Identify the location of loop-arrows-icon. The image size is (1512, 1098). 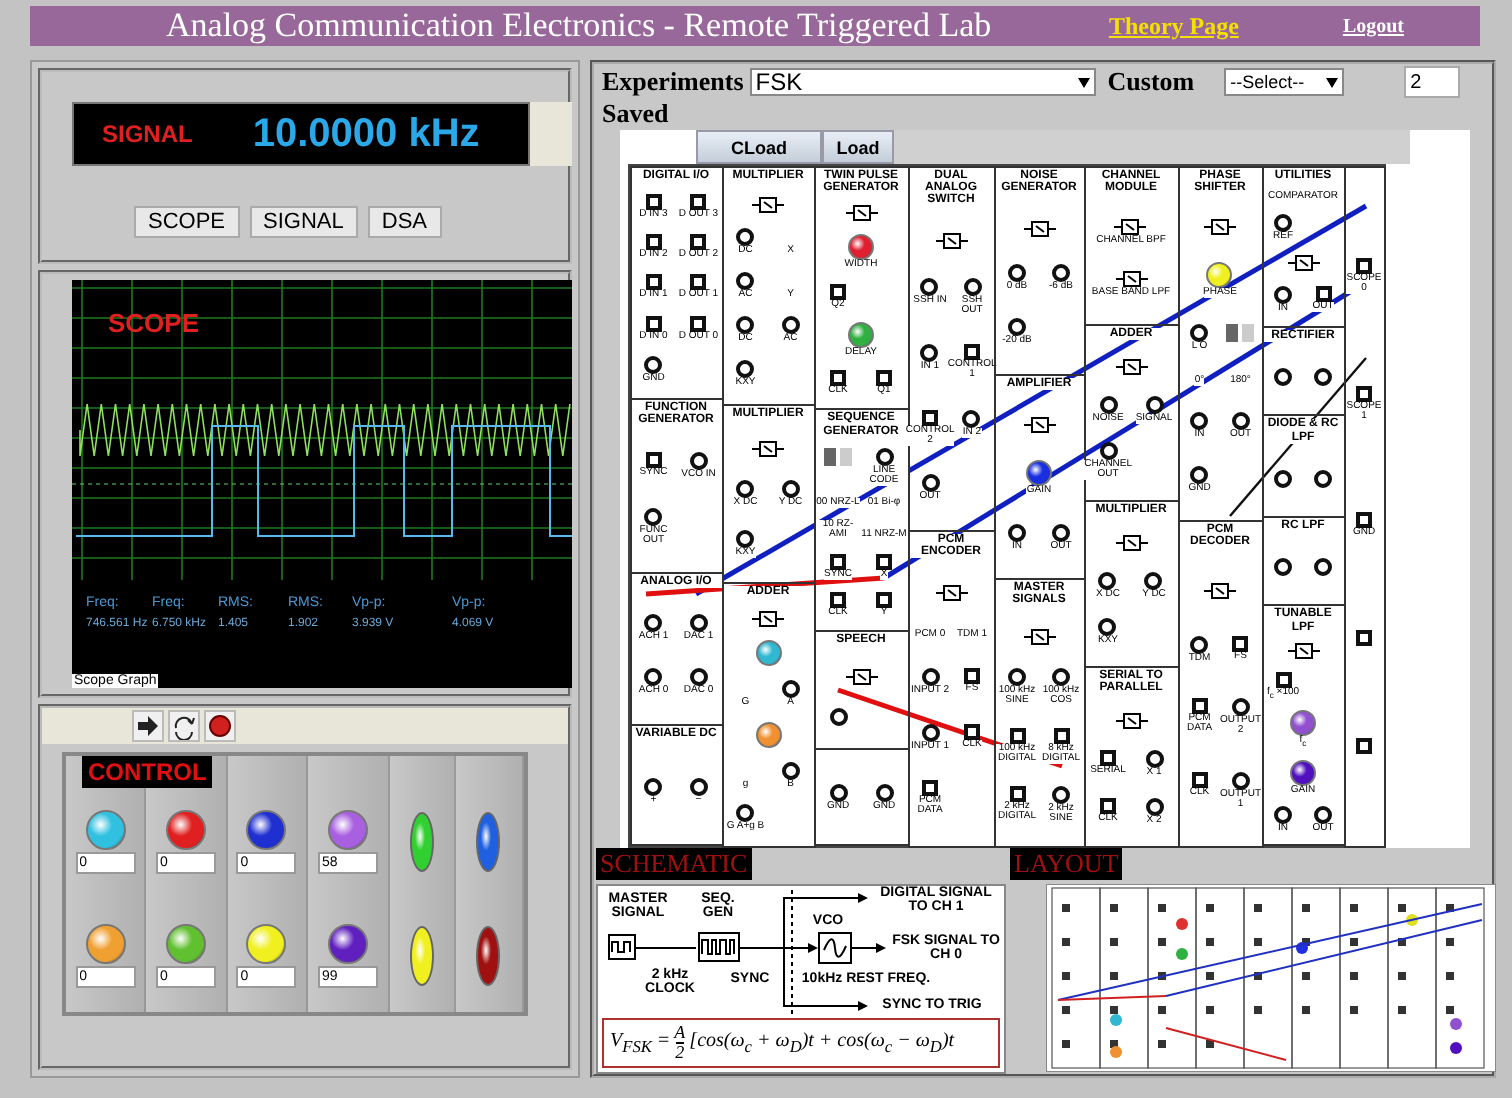
(184, 726).